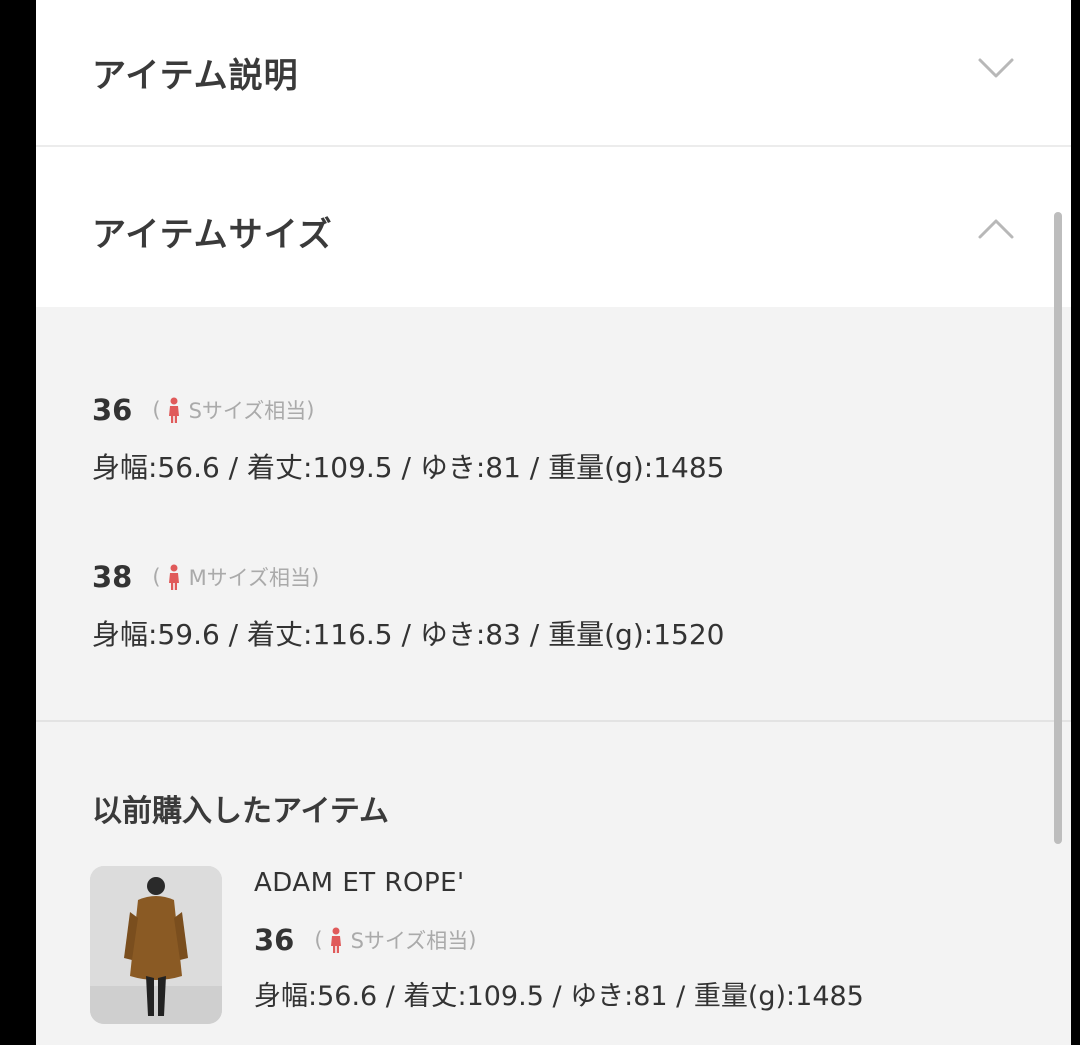 The width and height of the screenshot is (1080, 1045). What do you see at coordinates (112, 577) in the screenshot?
I see `size-number: 38` at bounding box center [112, 577].